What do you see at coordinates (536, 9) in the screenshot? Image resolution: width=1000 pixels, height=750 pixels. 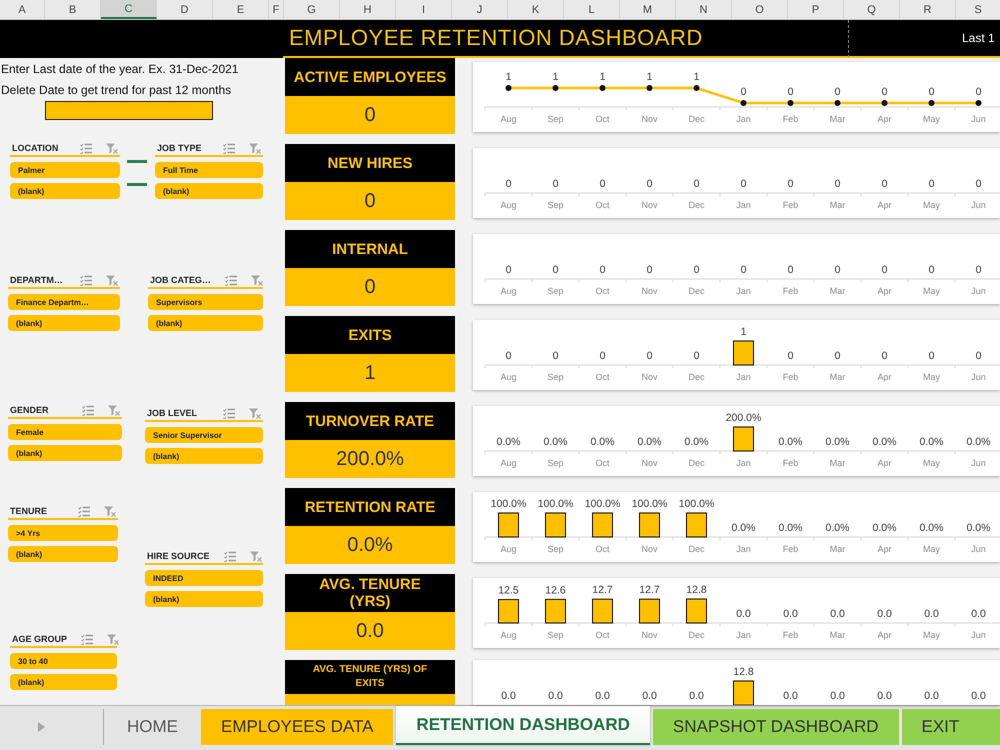 I see `column-header: K` at bounding box center [536, 9].